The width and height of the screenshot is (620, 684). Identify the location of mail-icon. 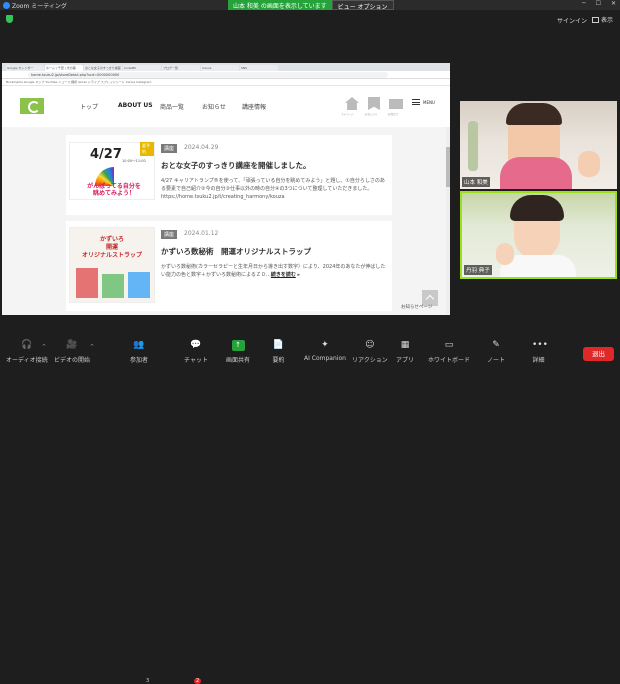
(396, 104).